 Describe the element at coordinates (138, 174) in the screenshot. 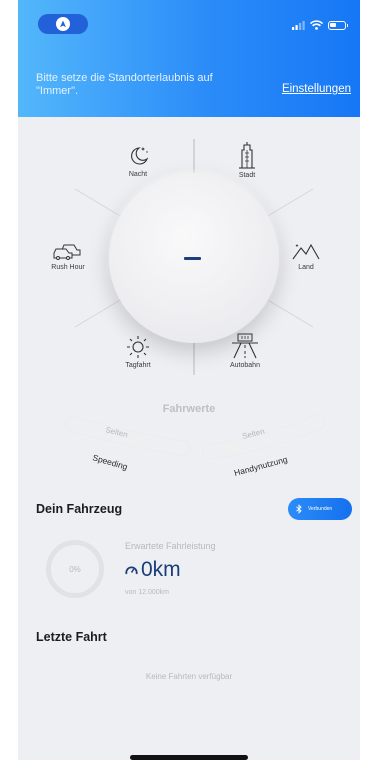

I see `category-label: Nacht` at that location.